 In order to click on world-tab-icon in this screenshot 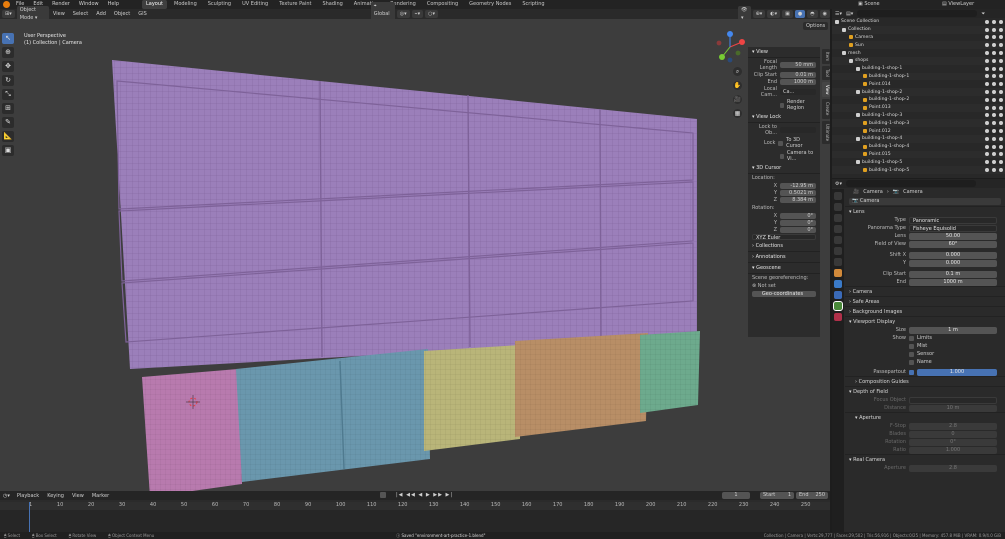, I will do `click(838, 251)`.